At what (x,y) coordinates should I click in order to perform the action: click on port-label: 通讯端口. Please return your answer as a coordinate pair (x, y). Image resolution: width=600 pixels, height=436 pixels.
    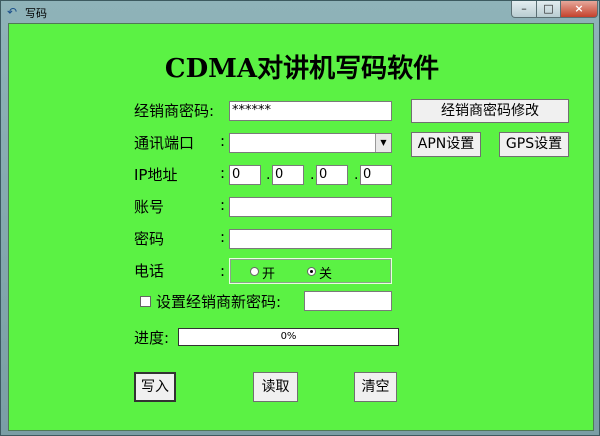
    Looking at the image, I should click on (164, 143).